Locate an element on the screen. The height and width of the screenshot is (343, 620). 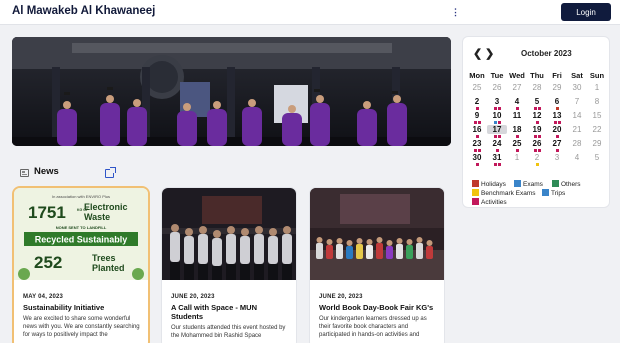
infographic-number-2: 252 is located at coordinates (48, 262).